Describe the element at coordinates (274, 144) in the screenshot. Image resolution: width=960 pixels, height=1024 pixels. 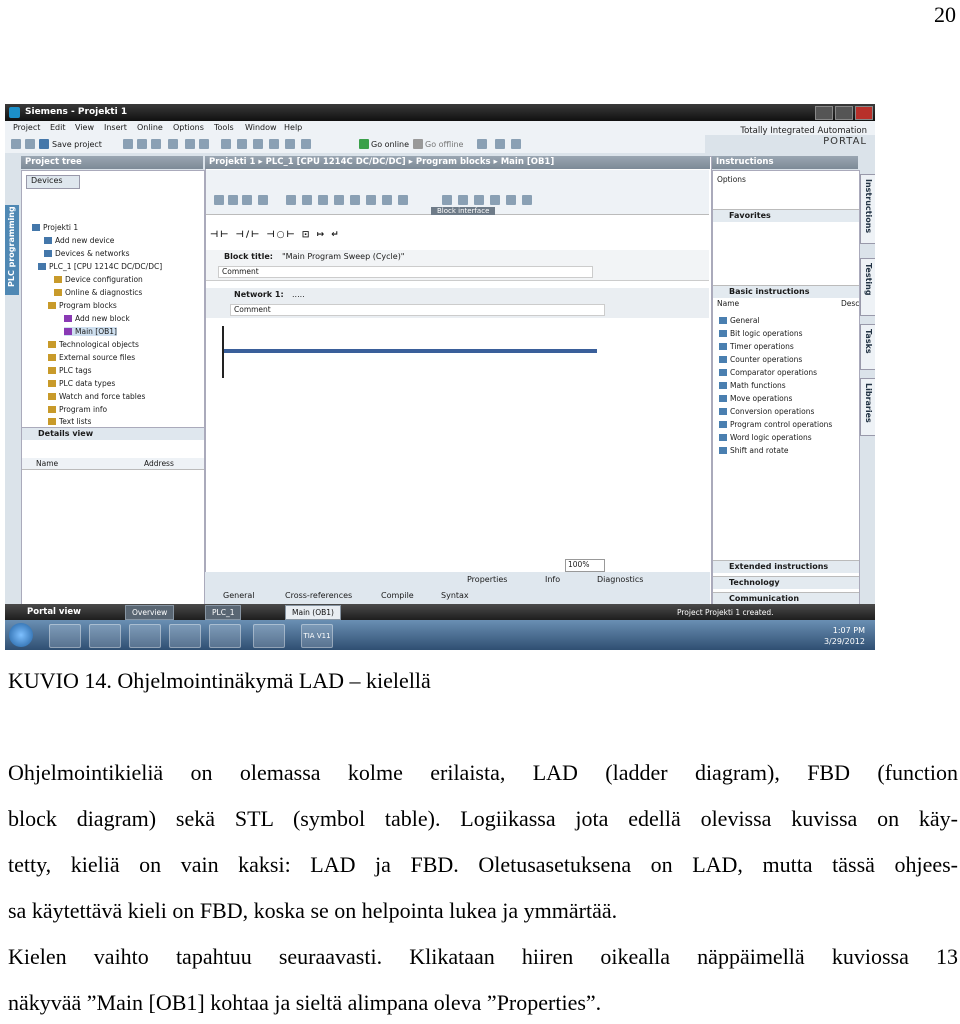
I see `simulation-icon` at that location.